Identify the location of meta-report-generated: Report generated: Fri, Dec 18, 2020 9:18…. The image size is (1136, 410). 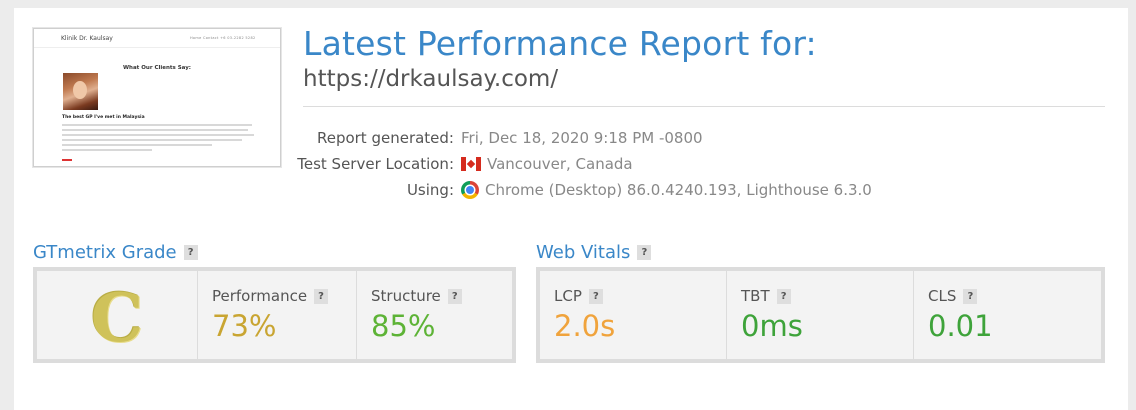
(653, 140).